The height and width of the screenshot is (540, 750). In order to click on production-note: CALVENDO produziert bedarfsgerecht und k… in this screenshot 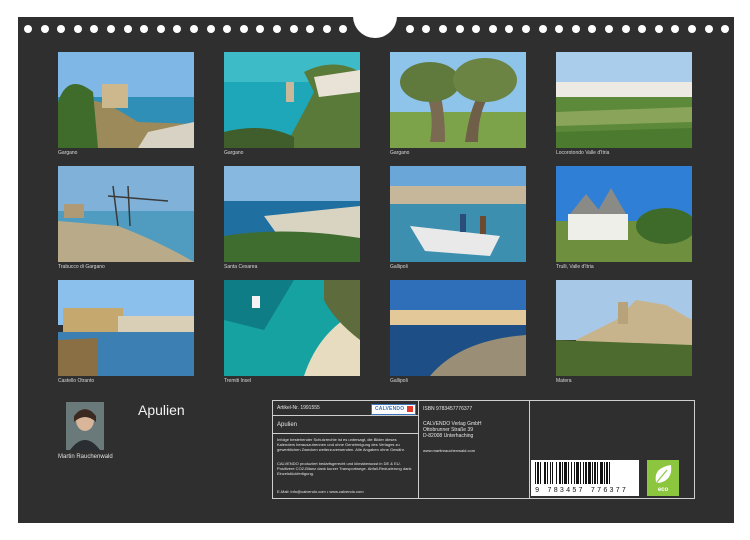, I will do `click(344, 468)`.